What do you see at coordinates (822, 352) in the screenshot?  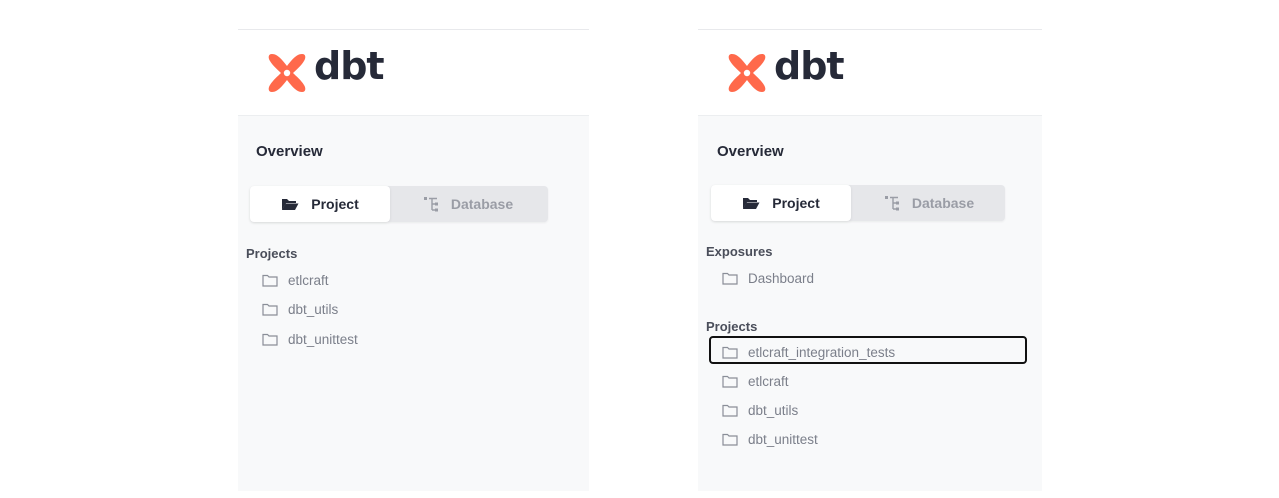 I see `project-item-label: etlcraft_integration_tests` at bounding box center [822, 352].